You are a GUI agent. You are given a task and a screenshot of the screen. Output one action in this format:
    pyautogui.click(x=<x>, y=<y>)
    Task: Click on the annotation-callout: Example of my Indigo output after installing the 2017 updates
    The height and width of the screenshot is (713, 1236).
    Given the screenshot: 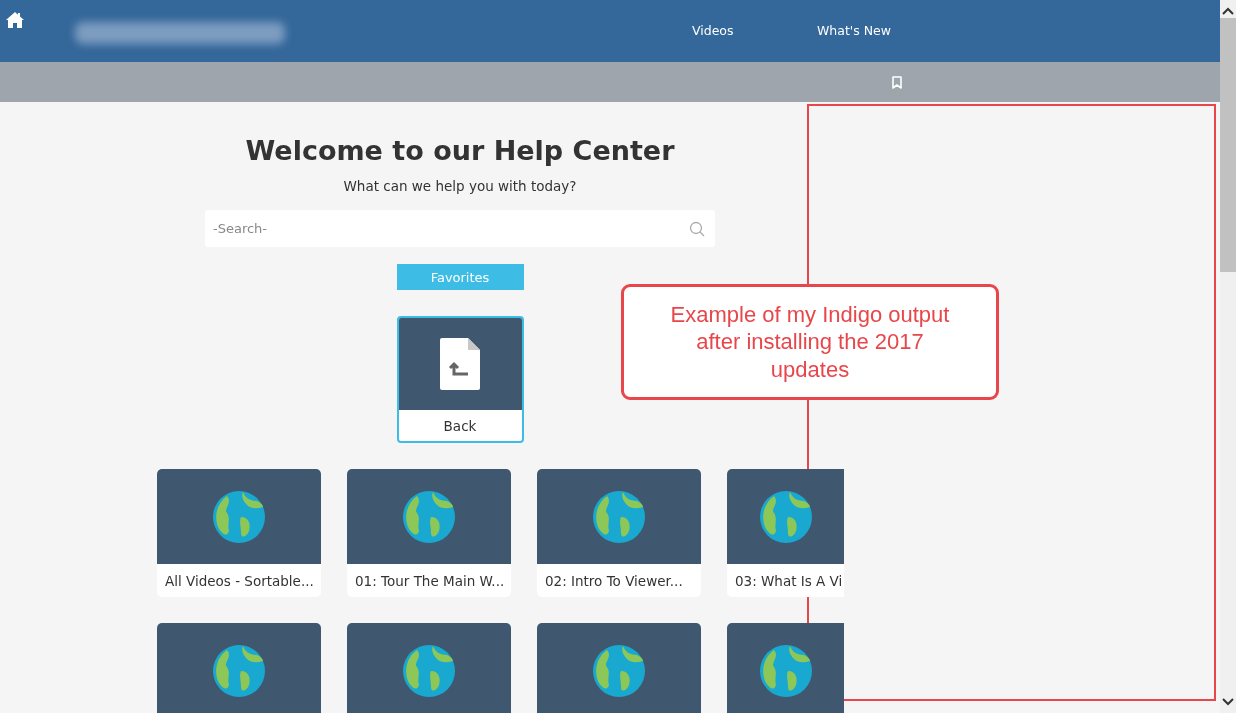 What is the action you would take?
    pyautogui.click(x=810, y=342)
    